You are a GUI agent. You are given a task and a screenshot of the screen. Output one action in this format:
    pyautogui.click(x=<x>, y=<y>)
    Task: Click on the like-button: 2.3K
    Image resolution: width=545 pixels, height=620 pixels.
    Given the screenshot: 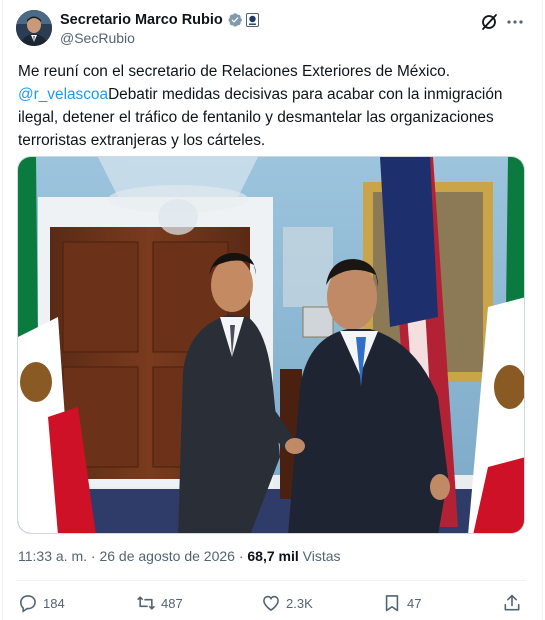 What is the action you would take?
    pyautogui.click(x=287, y=603)
    